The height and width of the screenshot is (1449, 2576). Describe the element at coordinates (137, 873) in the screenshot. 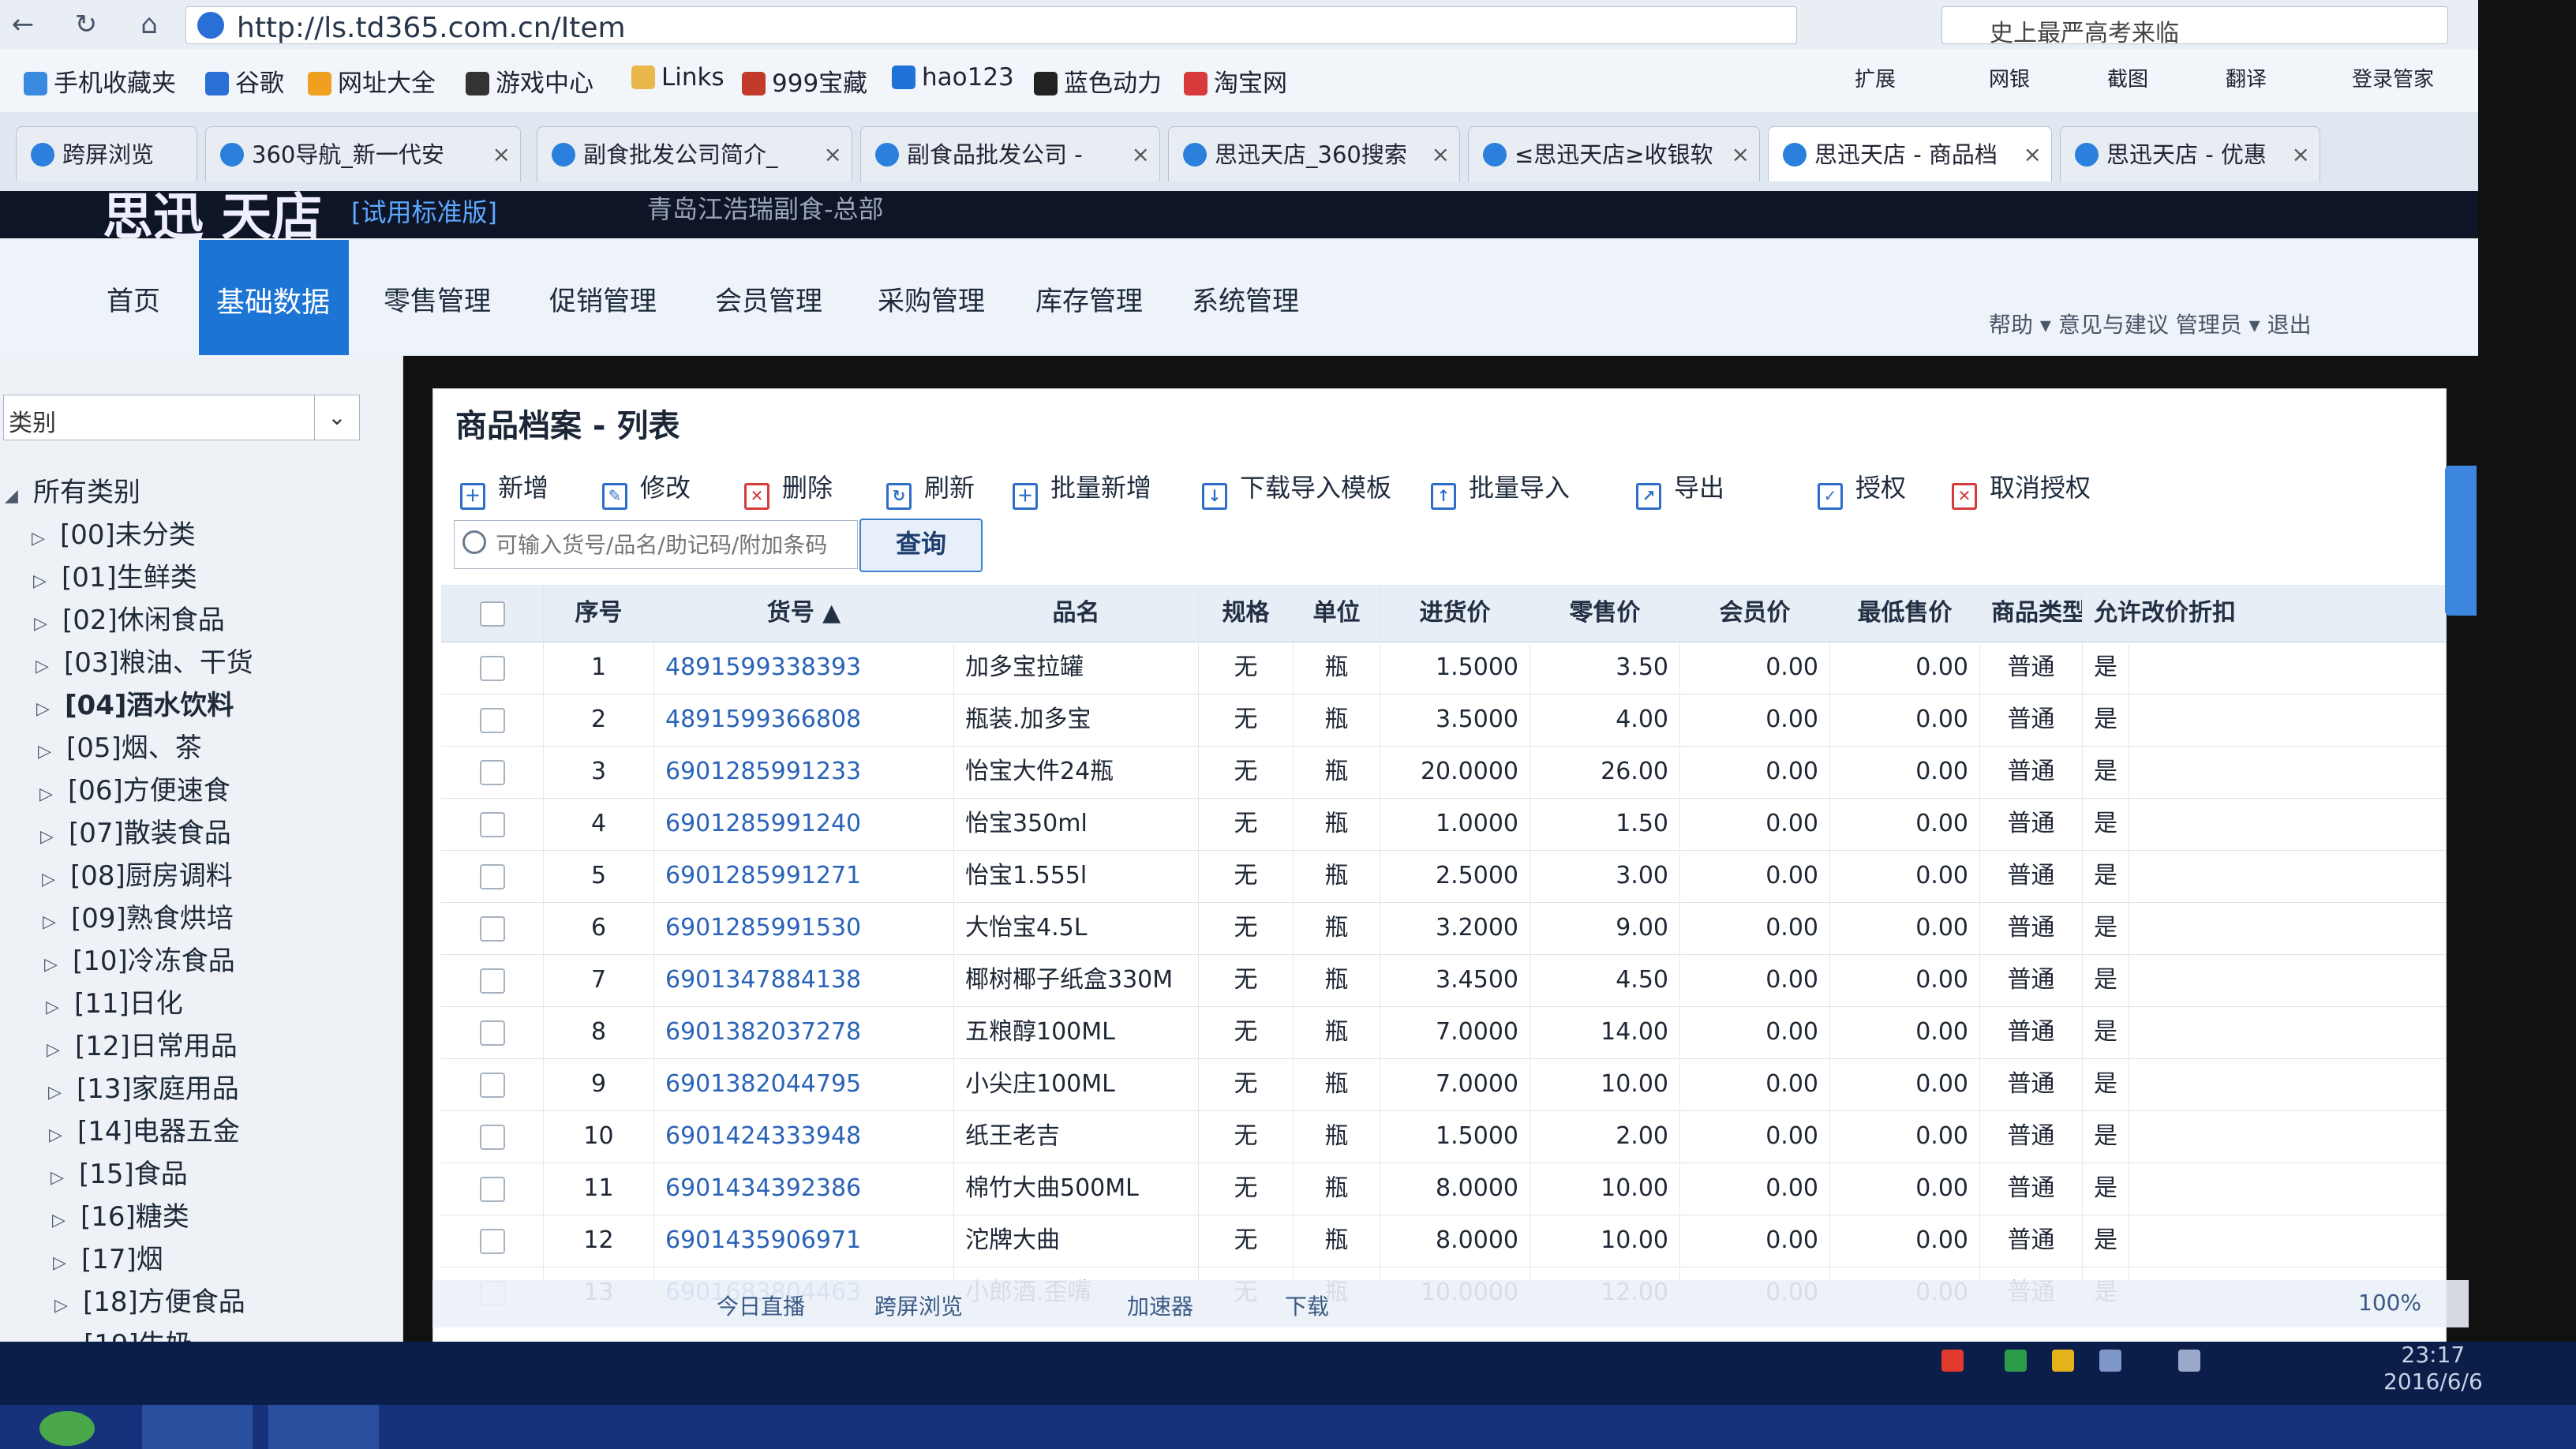

I see `tree-item: ▷ [08]厨房调料` at that location.